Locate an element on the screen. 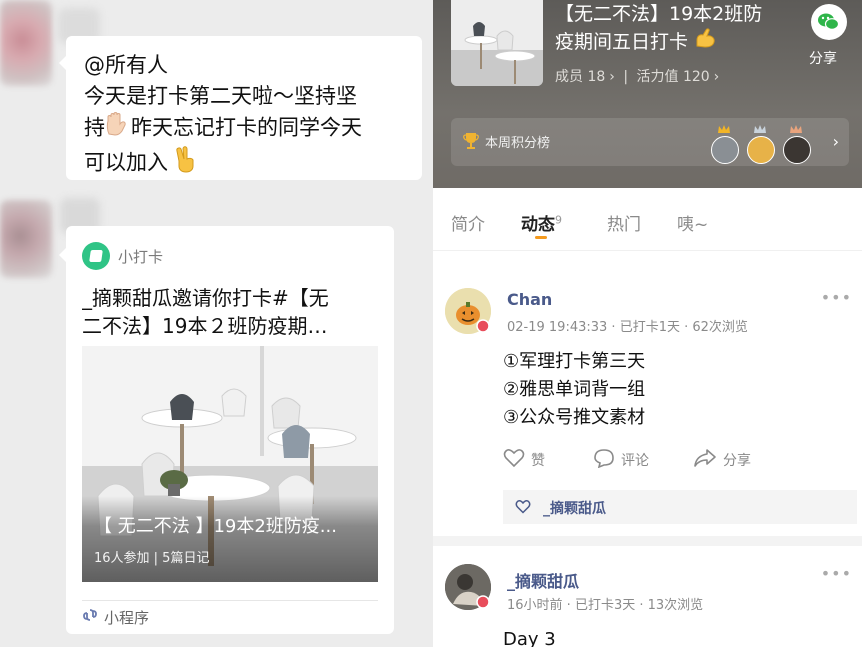 The width and height of the screenshot is (862, 647). tab-label: 动态 is located at coordinates (538, 225).